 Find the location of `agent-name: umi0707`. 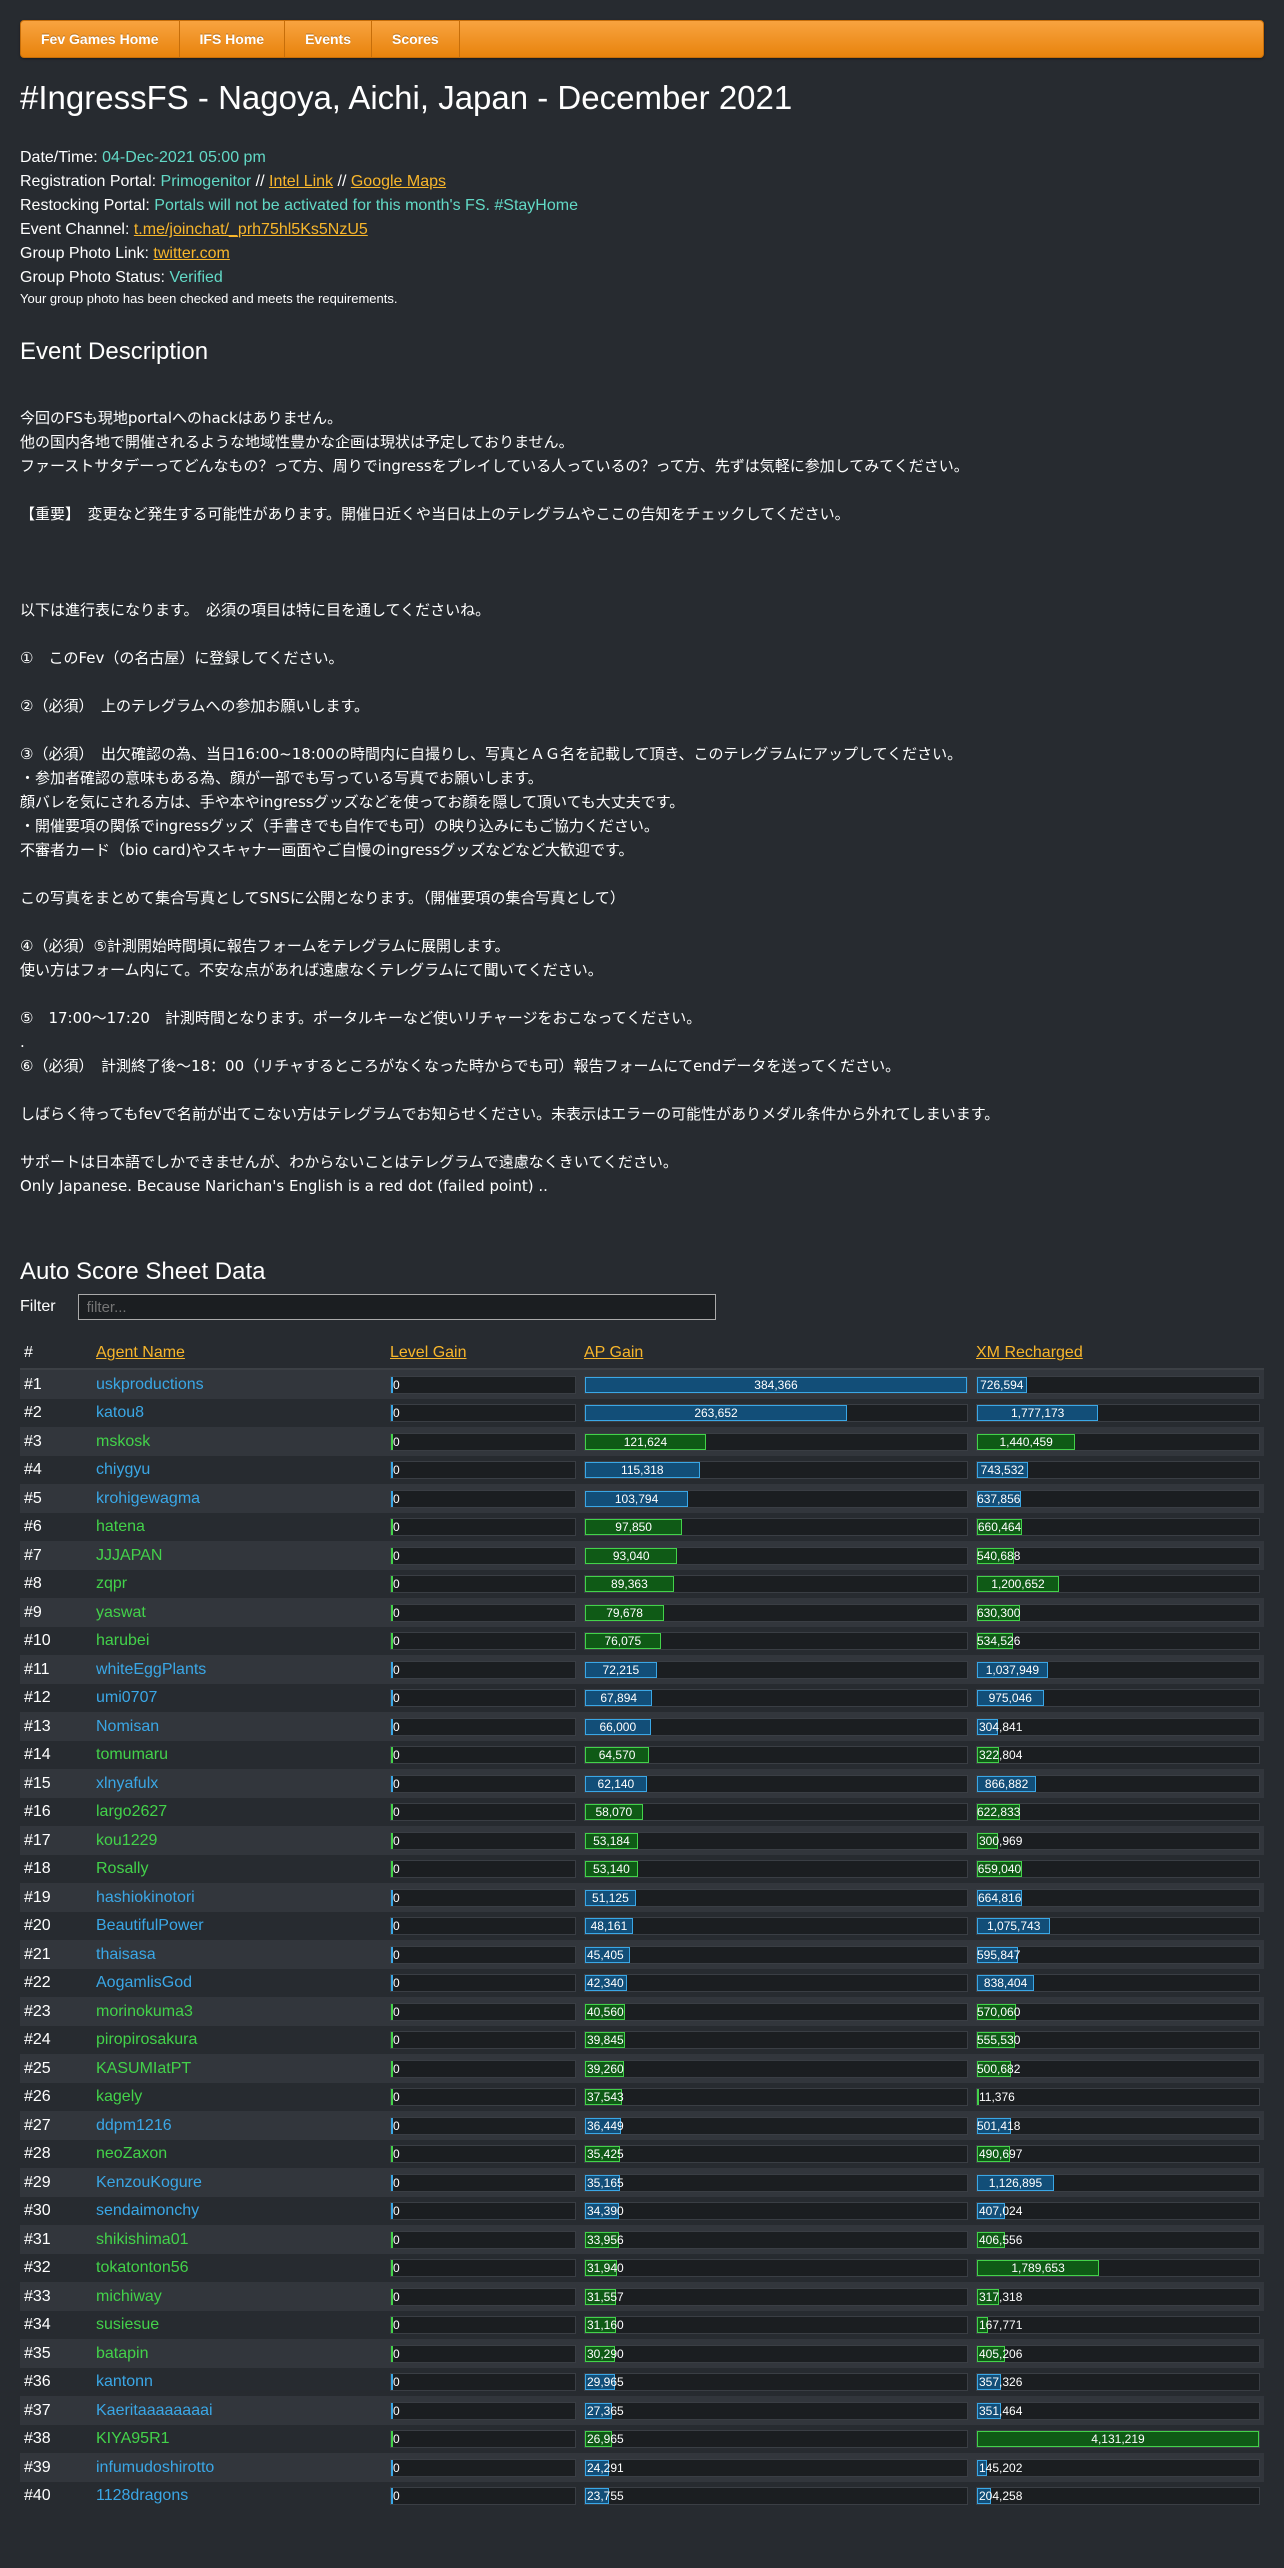

agent-name: umi0707 is located at coordinates (126, 1697).